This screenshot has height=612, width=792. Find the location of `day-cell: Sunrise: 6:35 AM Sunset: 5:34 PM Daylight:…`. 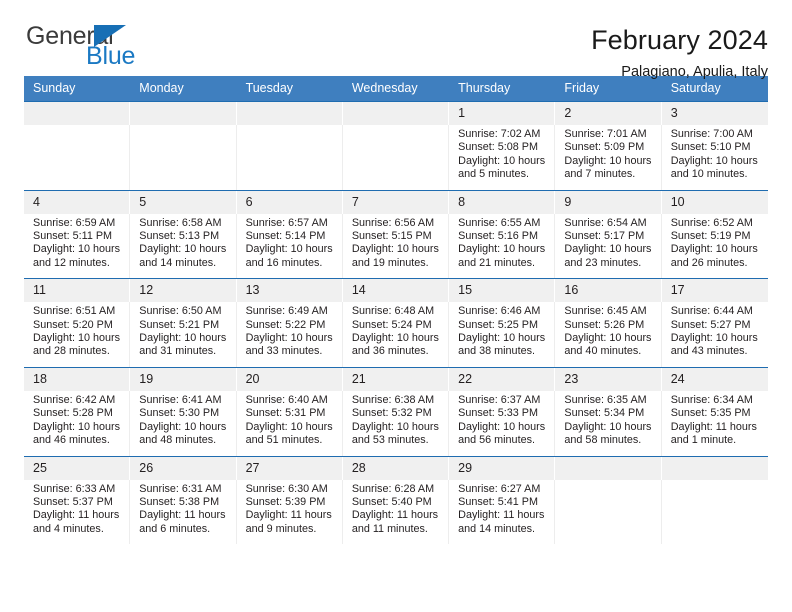

day-cell: Sunrise: 6:35 AM Sunset: 5:34 PM Daylight:… is located at coordinates (608, 423).